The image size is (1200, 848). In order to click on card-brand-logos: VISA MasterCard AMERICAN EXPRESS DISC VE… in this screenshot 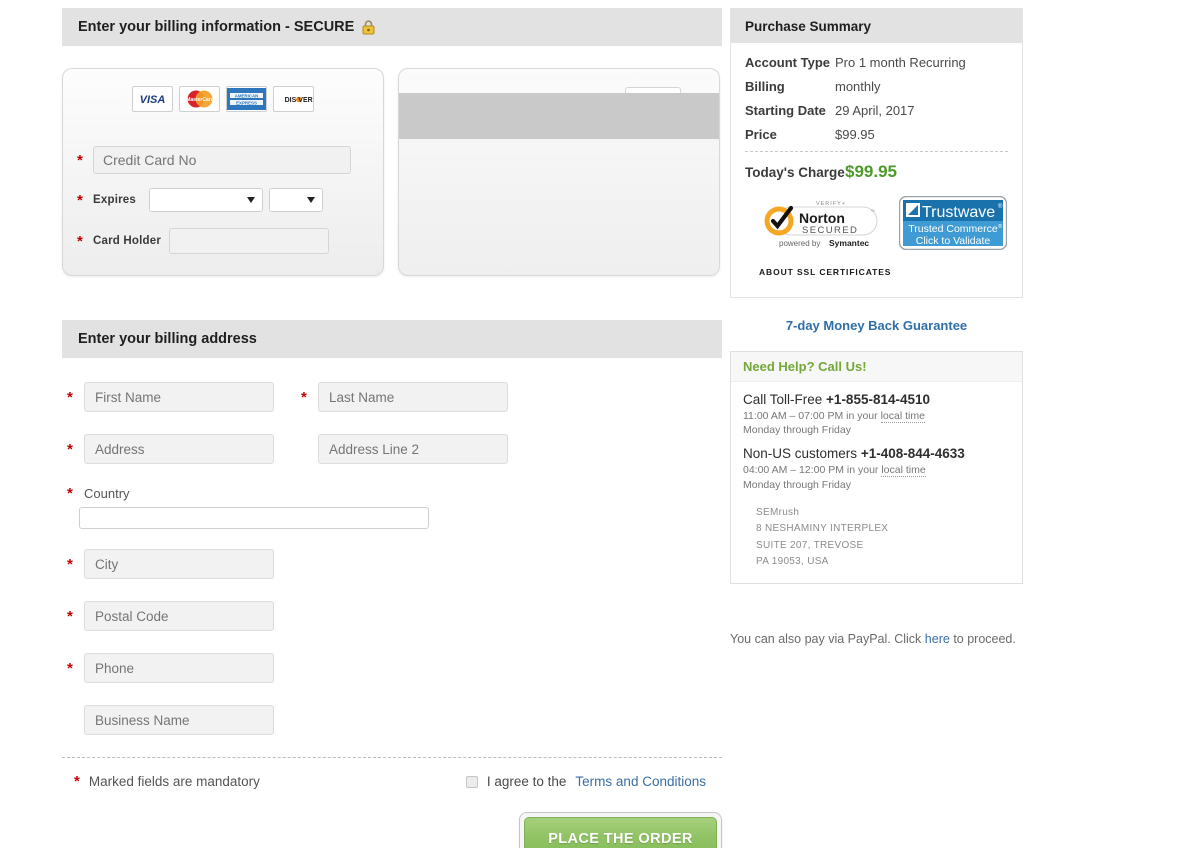, I will do `click(223, 90)`.